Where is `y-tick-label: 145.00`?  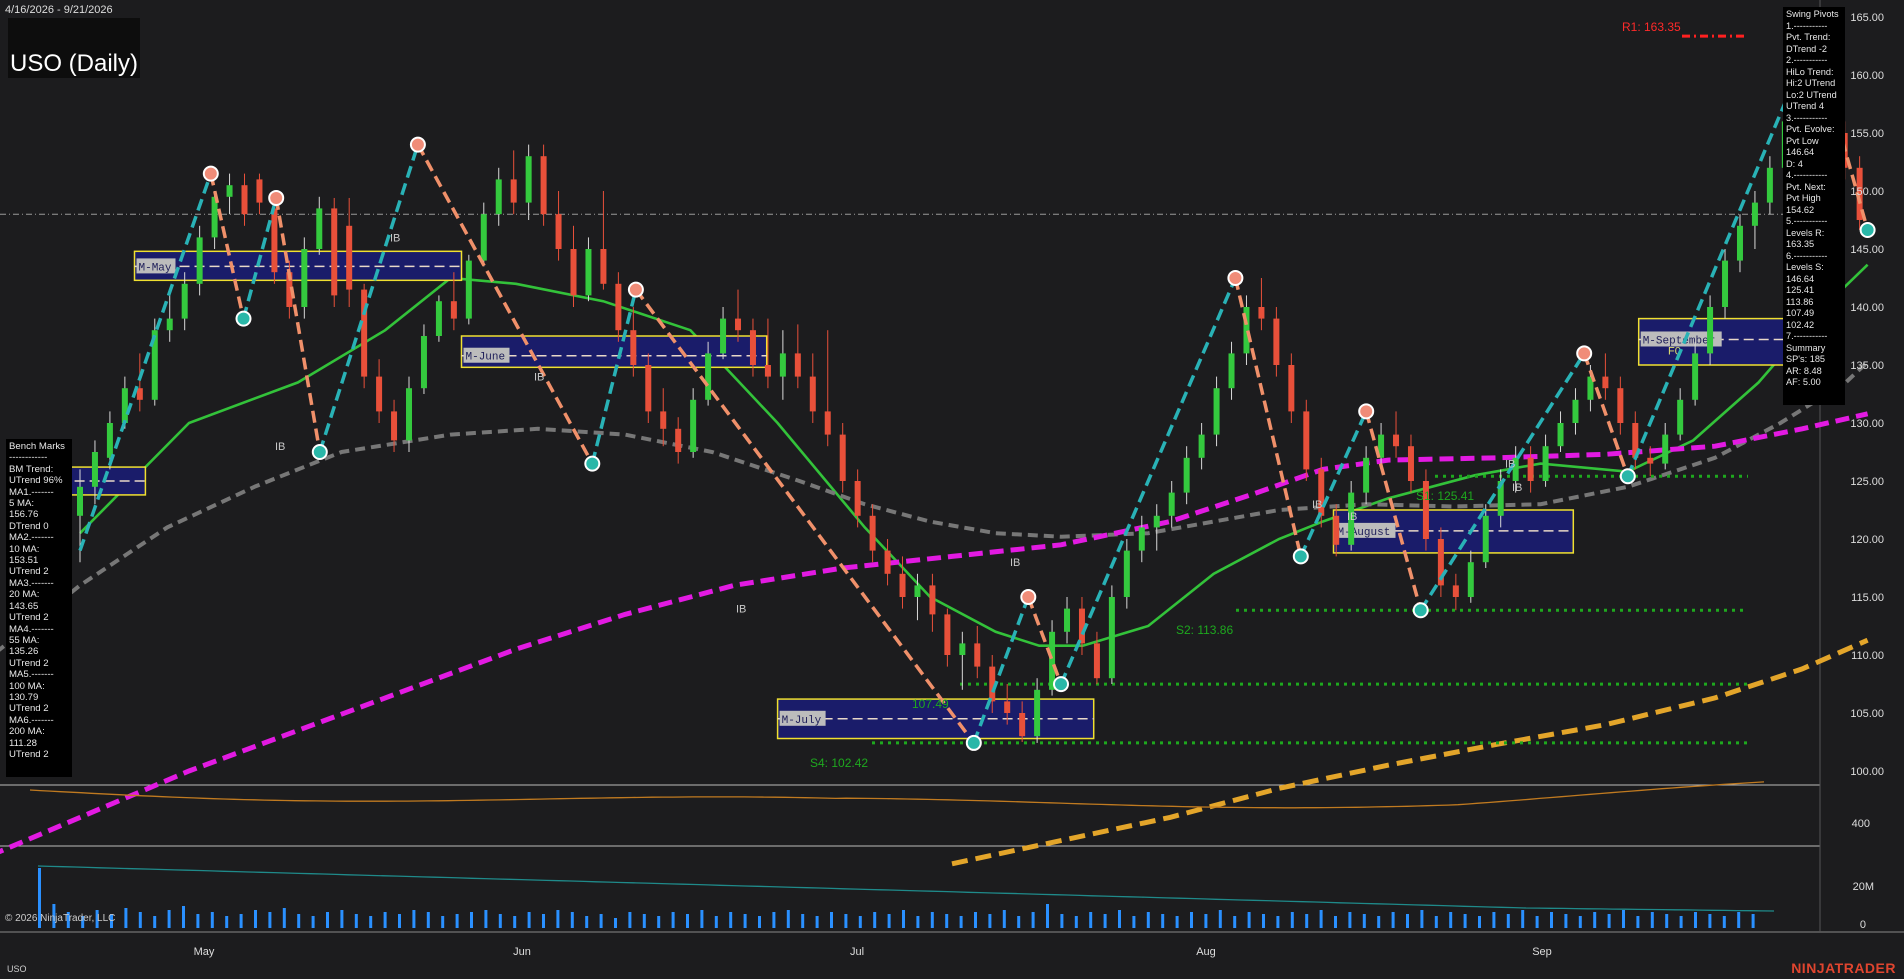
y-tick-label: 145.00 is located at coordinates (1867, 250).